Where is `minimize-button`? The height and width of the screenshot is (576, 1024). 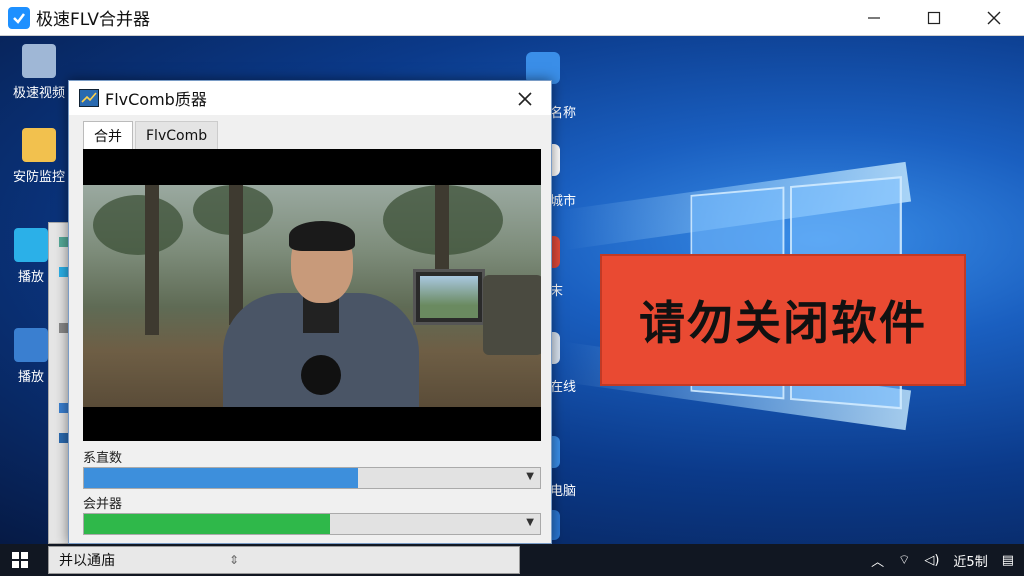
minimize-button is located at coordinates (874, 18).